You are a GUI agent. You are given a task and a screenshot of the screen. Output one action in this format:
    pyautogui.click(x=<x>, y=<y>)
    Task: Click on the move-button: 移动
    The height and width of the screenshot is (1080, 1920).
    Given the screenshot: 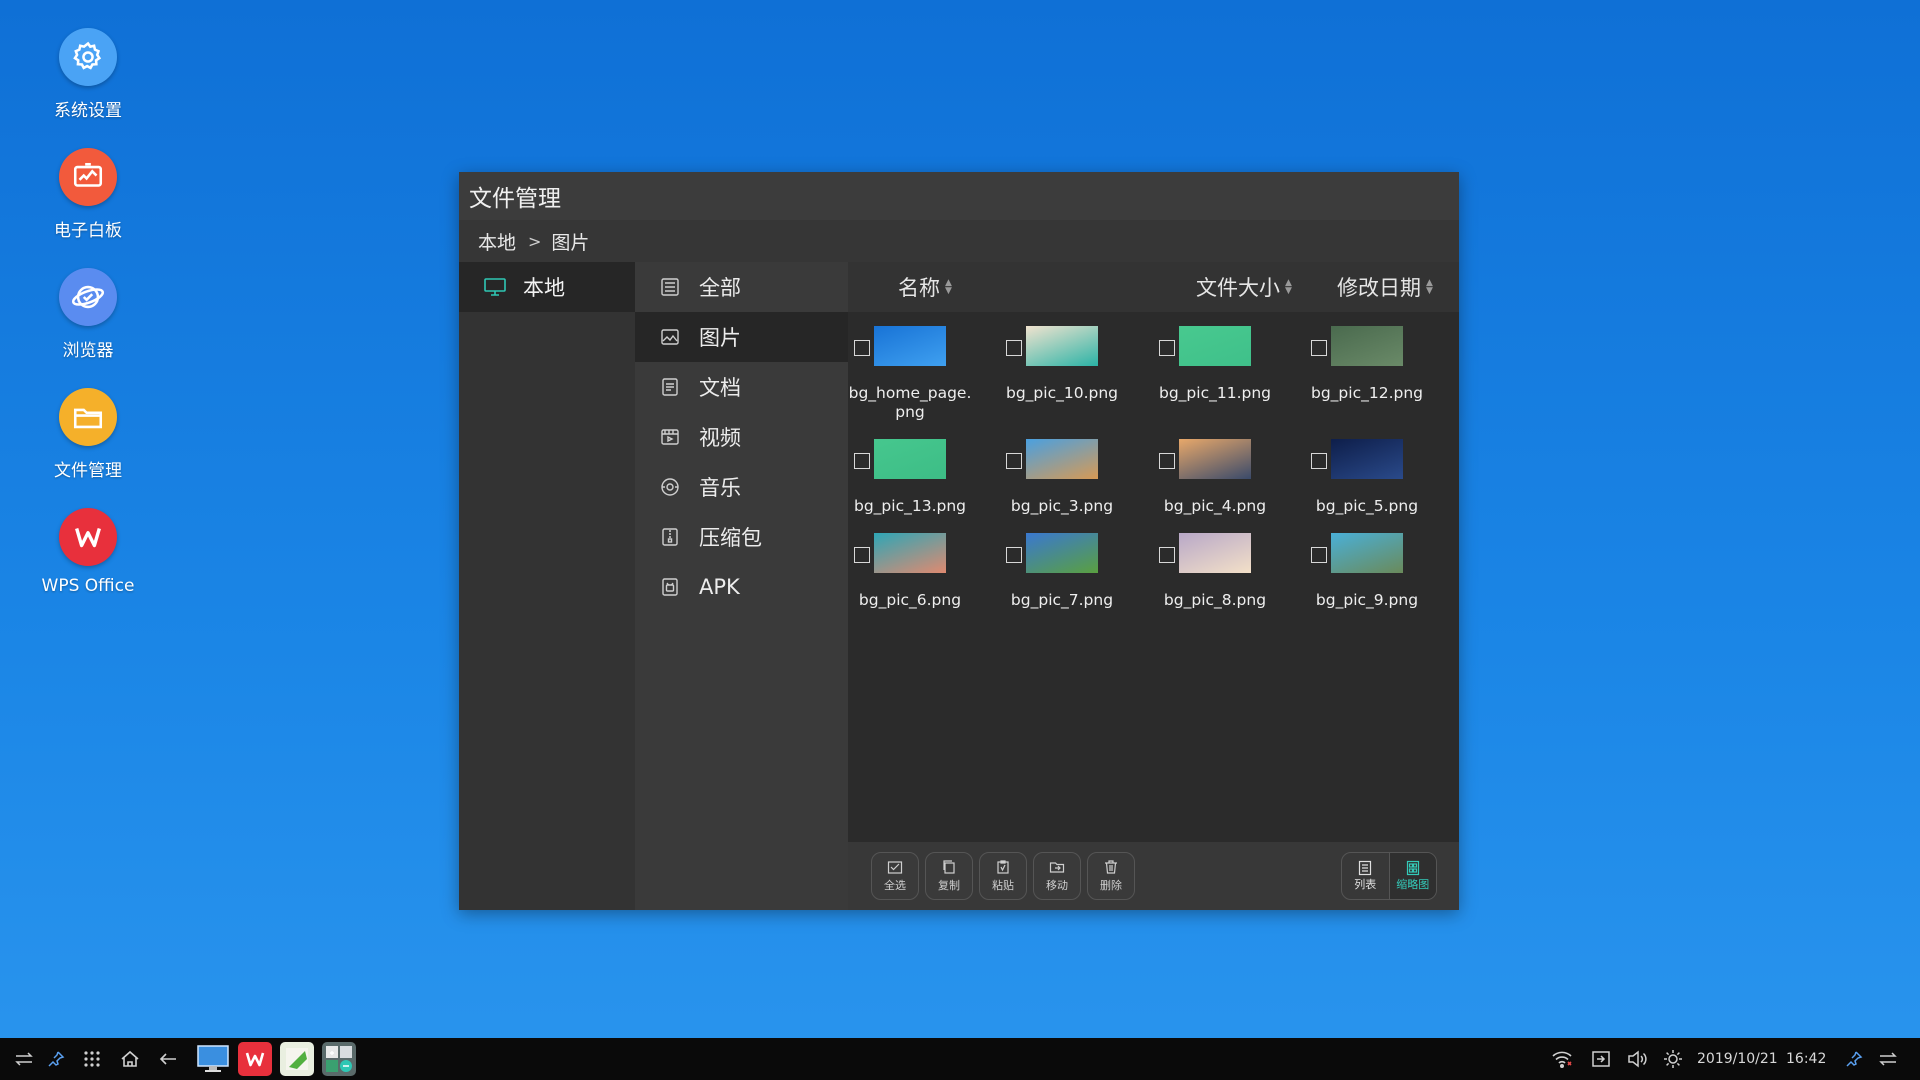 What is the action you would take?
    pyautogui.click(x=1057, y=876)
    